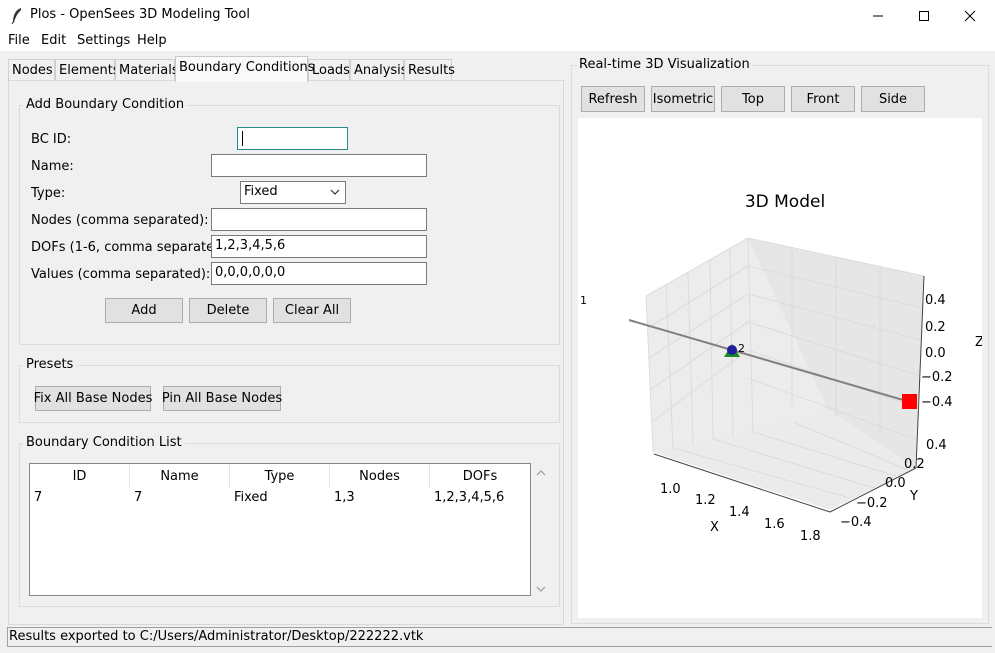 The width and height of the screenshot is (995, 653). What do you see at coordinates (120, 220) in the screenshot?
I see `nodes-label: Nodes (comma separated):` at bounding box center [120, 220].